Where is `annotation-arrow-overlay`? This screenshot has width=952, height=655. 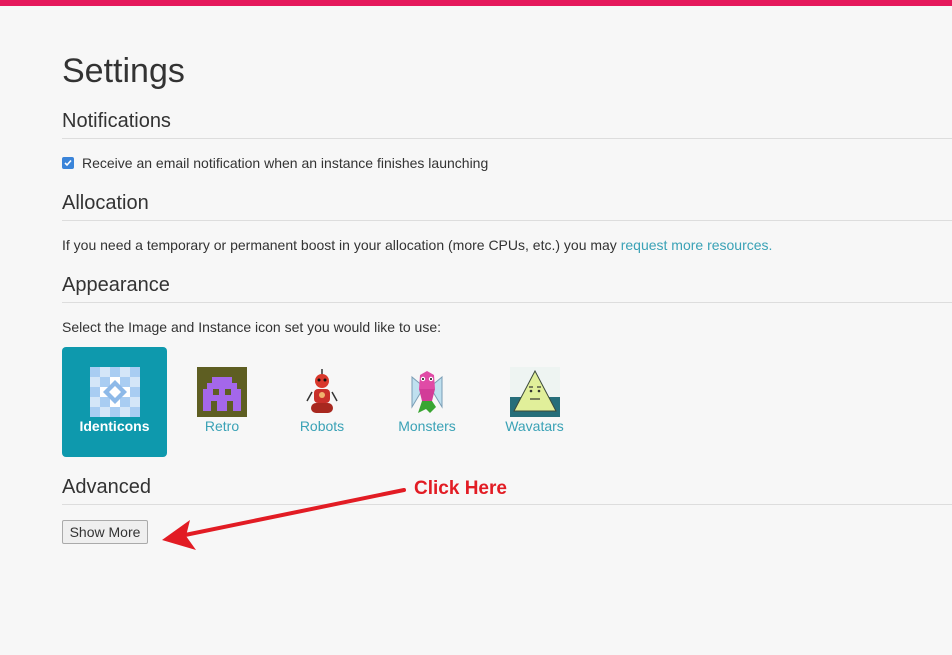
annotation-arrow-overlay is located at coordinates (284, 519).